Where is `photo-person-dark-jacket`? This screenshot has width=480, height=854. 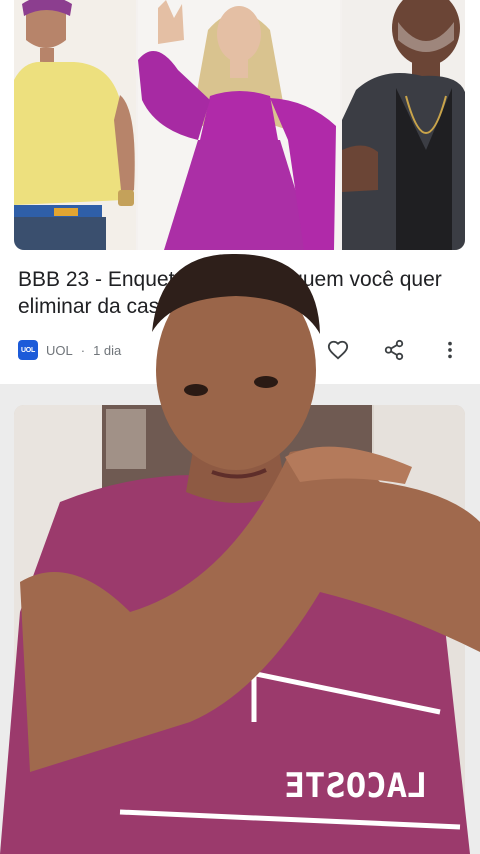 photo-person-dark-jacket is located at coordinates (403, 125).